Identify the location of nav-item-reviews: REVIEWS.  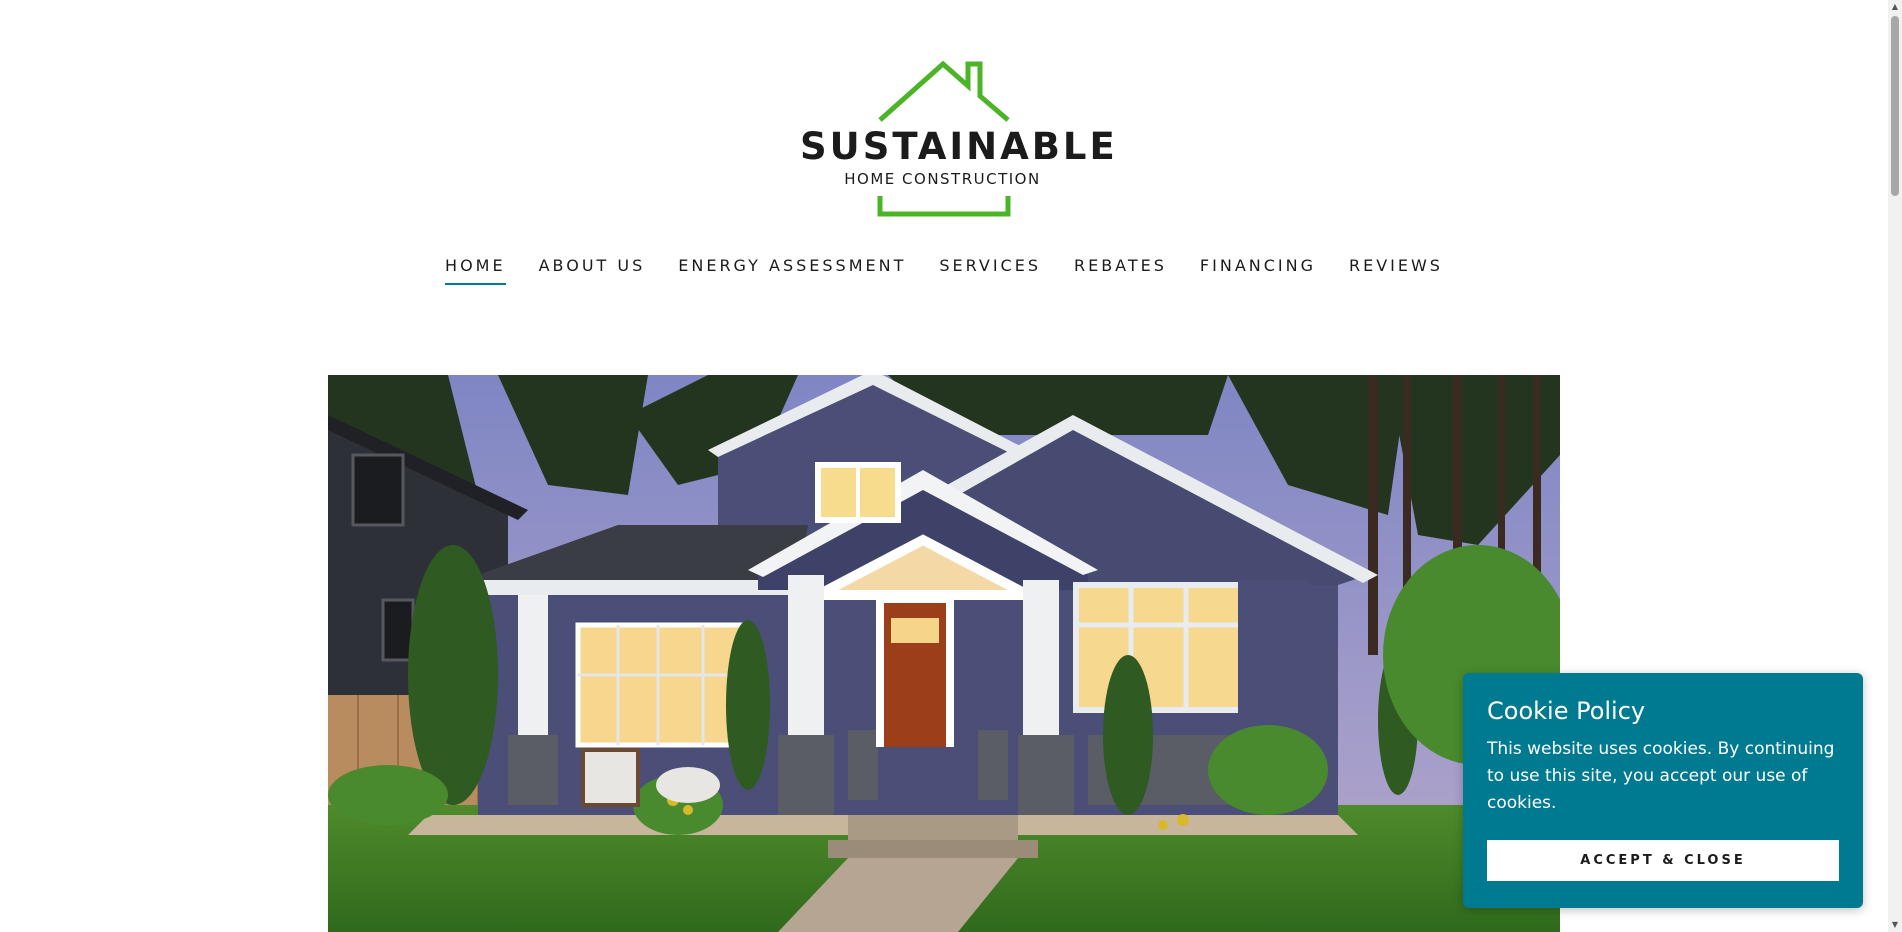
(1396, 270).